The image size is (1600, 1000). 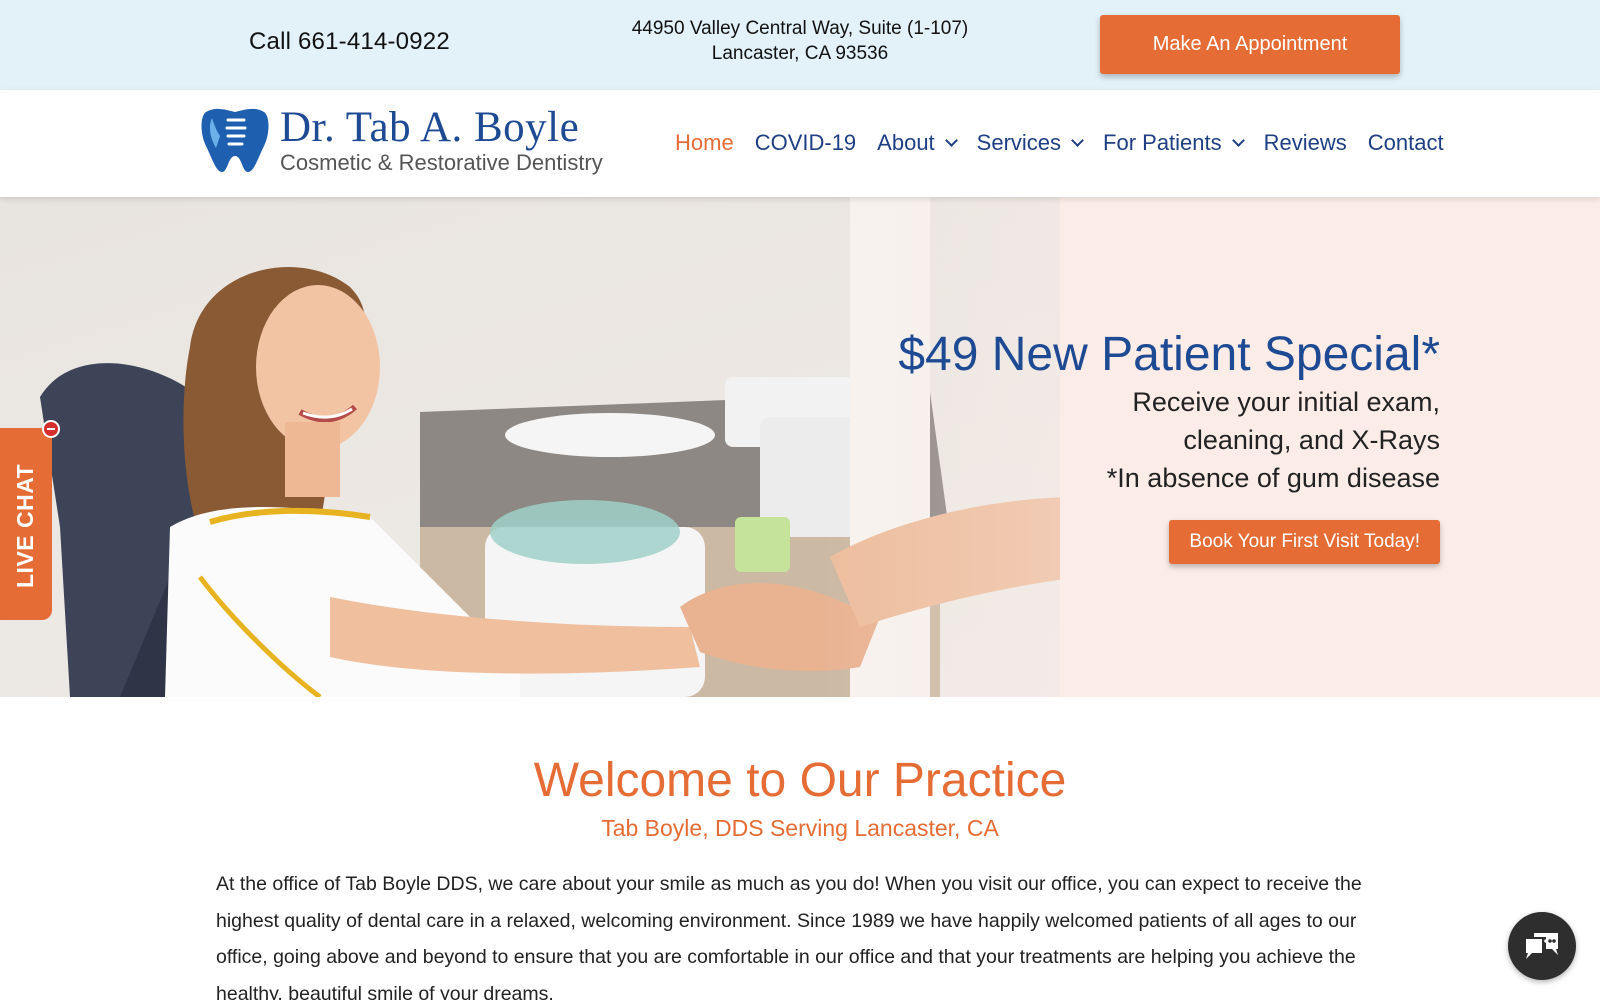 I want to click on address-line-2: Lancaster, CA 93536, so click(x=800, y=53).